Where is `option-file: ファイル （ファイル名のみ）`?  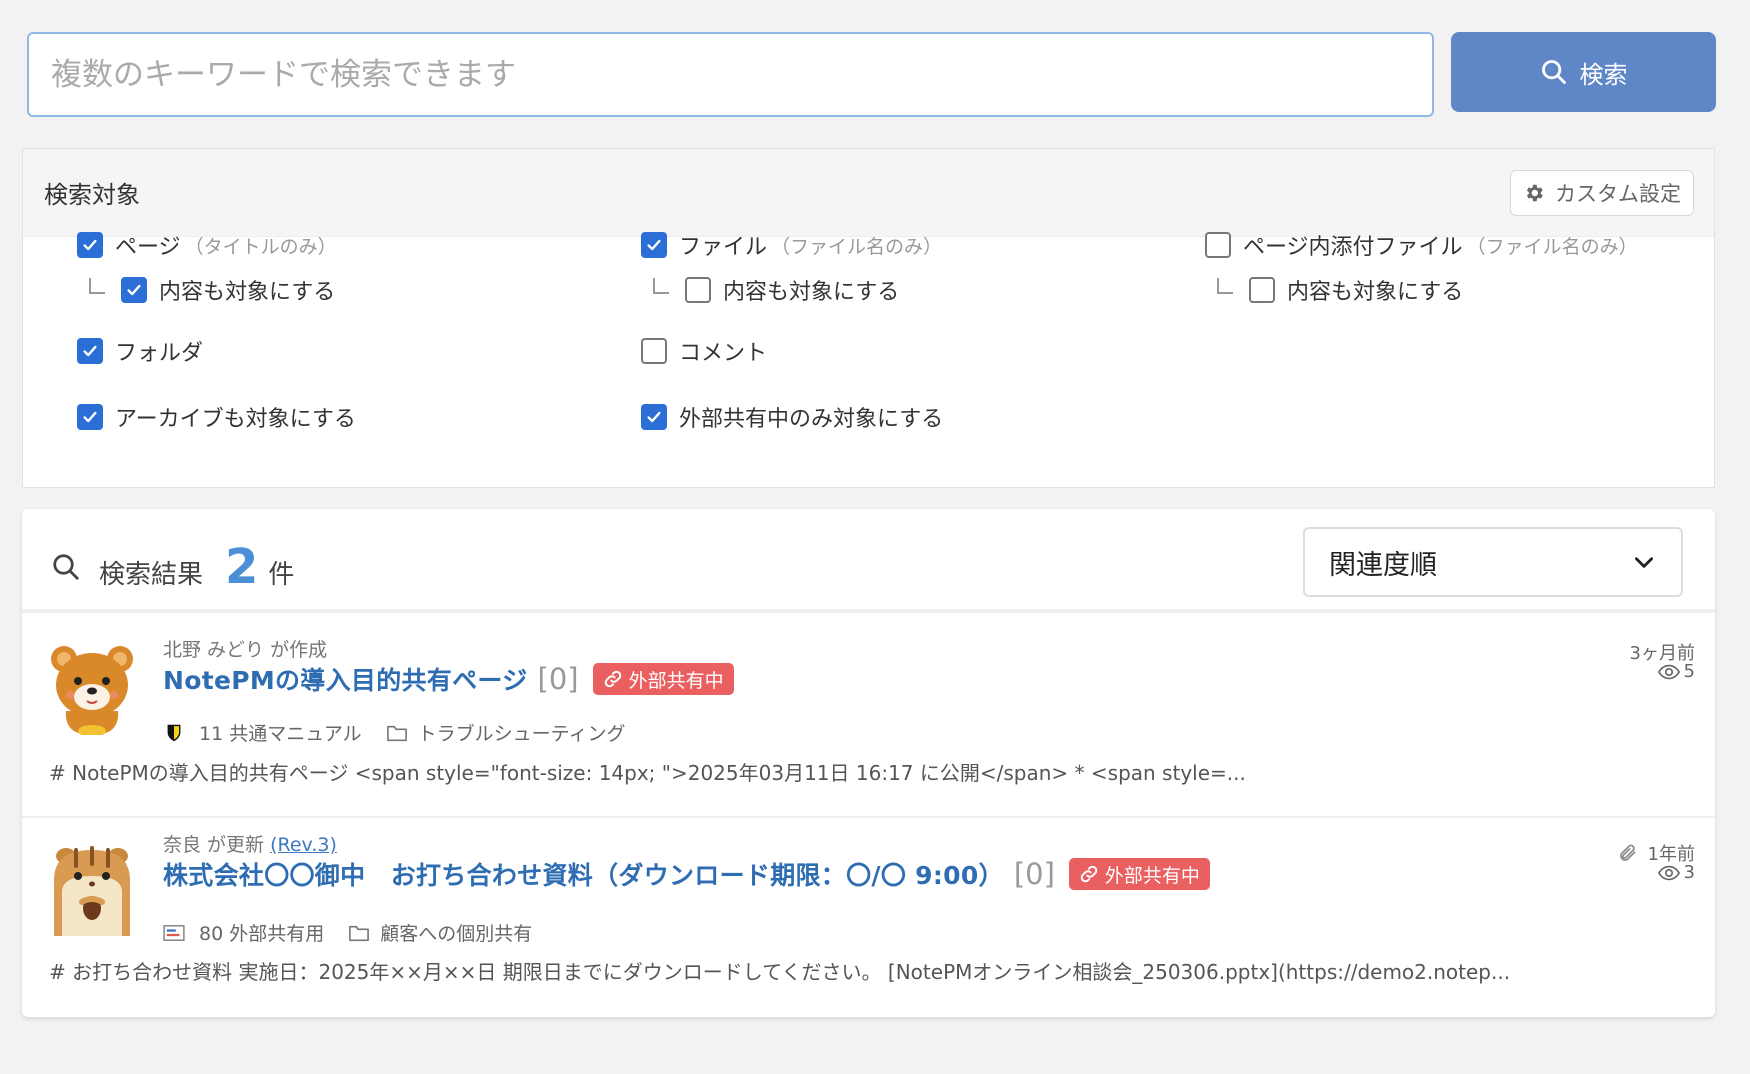
option-file: ファイル （ファイル名のみ） is located at coordinates (791, 245).